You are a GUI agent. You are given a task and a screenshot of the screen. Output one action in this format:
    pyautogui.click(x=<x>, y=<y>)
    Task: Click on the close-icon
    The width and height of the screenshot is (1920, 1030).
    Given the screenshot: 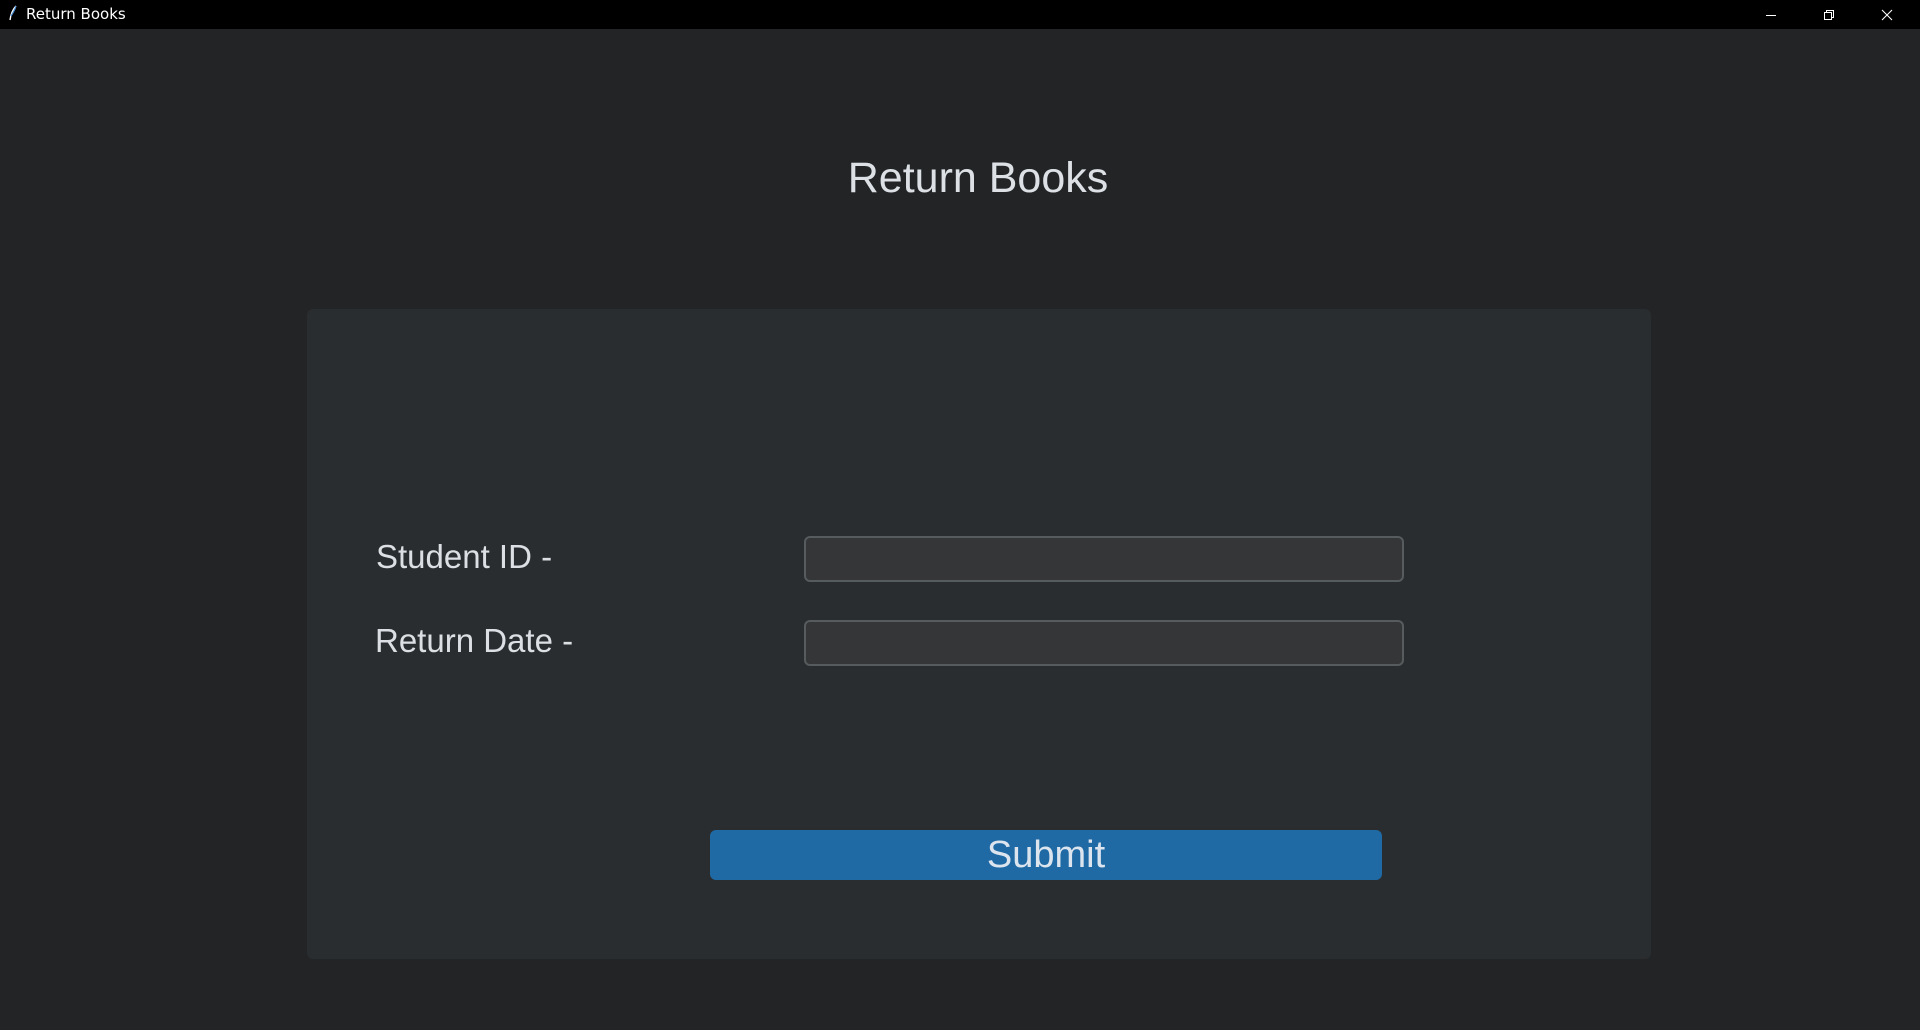 What is the action you would take?
    pyautogui.click(x=1887, y=15)
    